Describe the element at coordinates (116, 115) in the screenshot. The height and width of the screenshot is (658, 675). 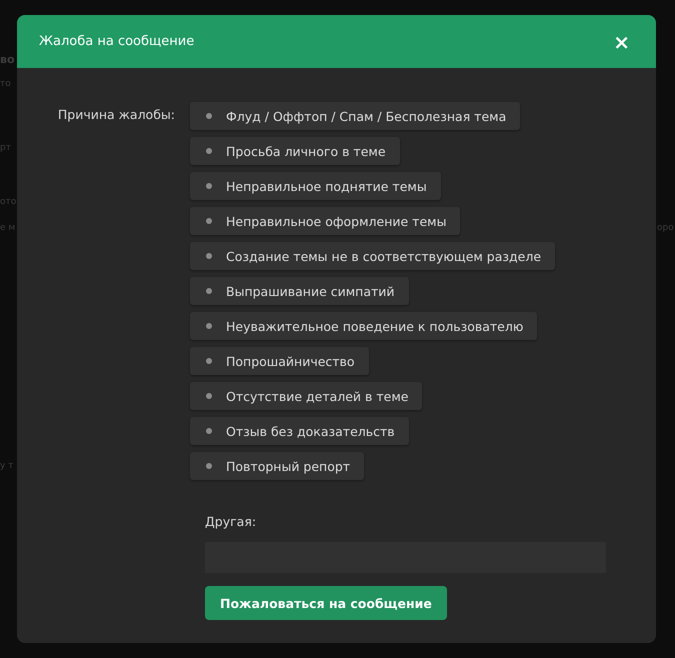
I see `reason-label: Причина жалобы:` at that location.